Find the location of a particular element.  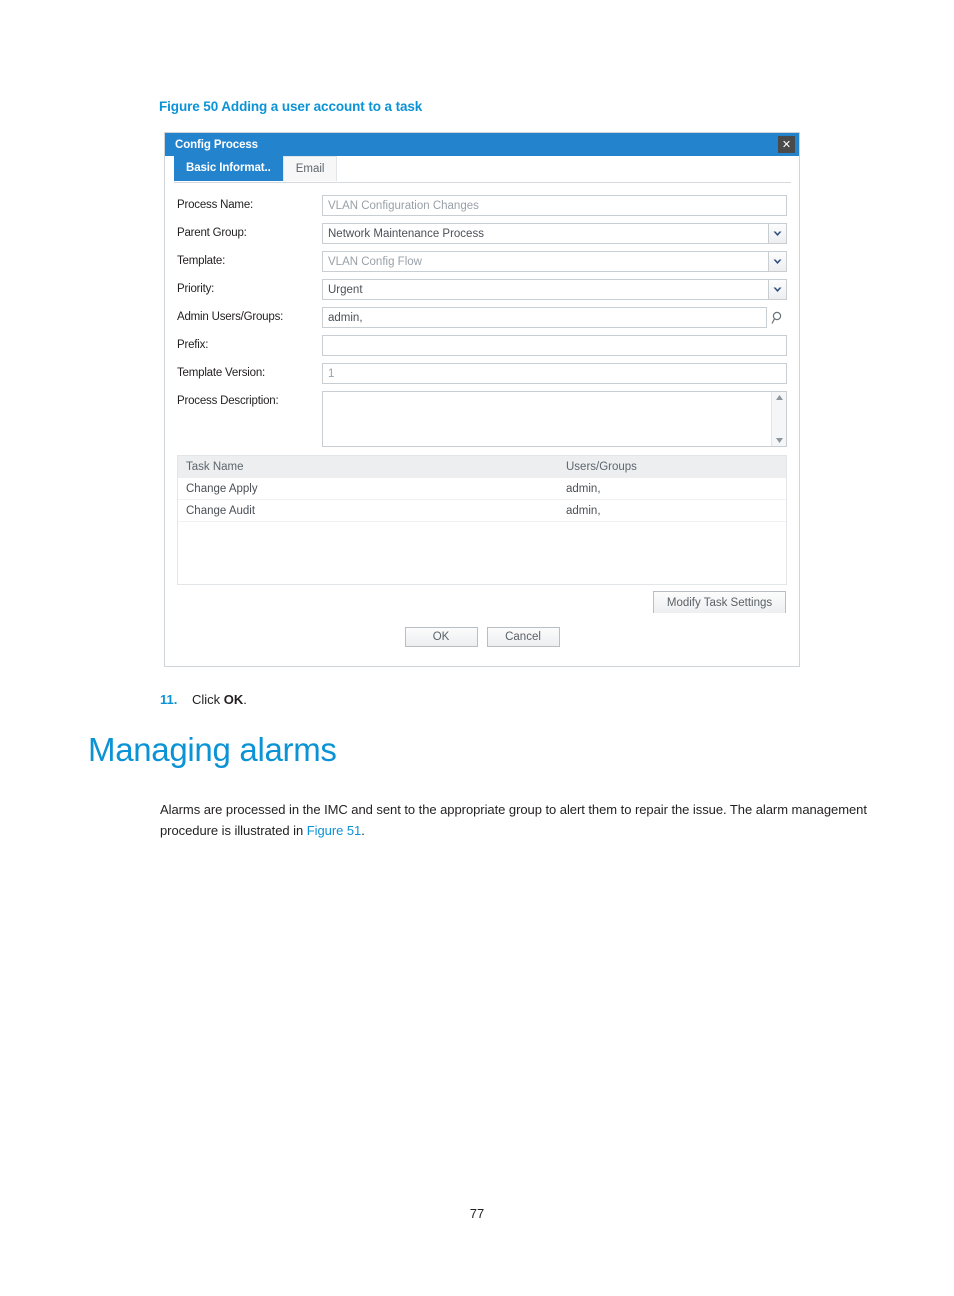

field-row-admin-users-groups: Admin Users/Groups: is located at coordinates (482, 317).